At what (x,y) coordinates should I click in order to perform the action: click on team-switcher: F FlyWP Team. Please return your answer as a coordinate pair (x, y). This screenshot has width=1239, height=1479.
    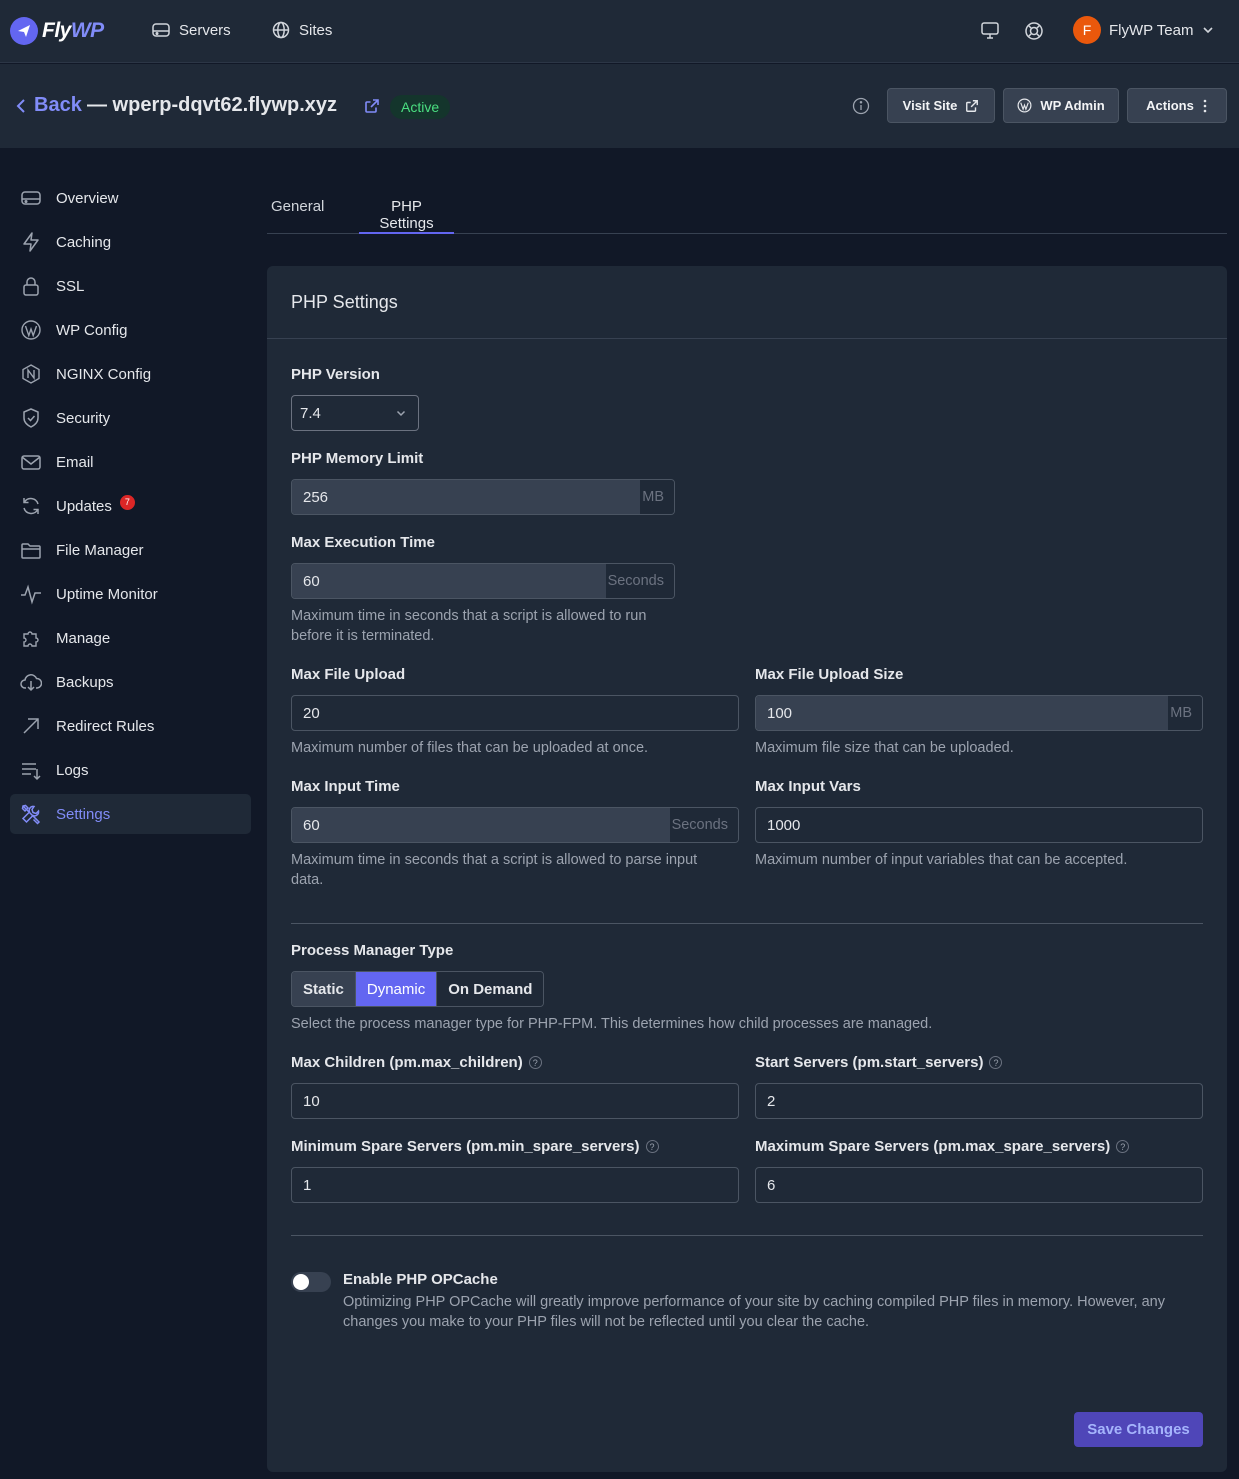
    Looking at the image, I should click on (1144, 30).